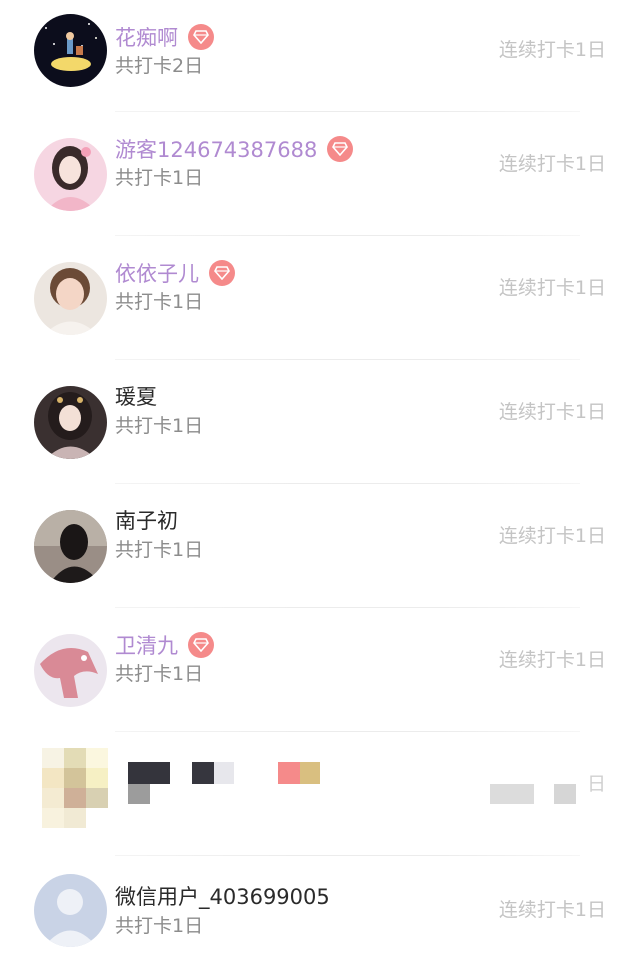  I want to click on streak-fragment: 日, so click(596, 784).